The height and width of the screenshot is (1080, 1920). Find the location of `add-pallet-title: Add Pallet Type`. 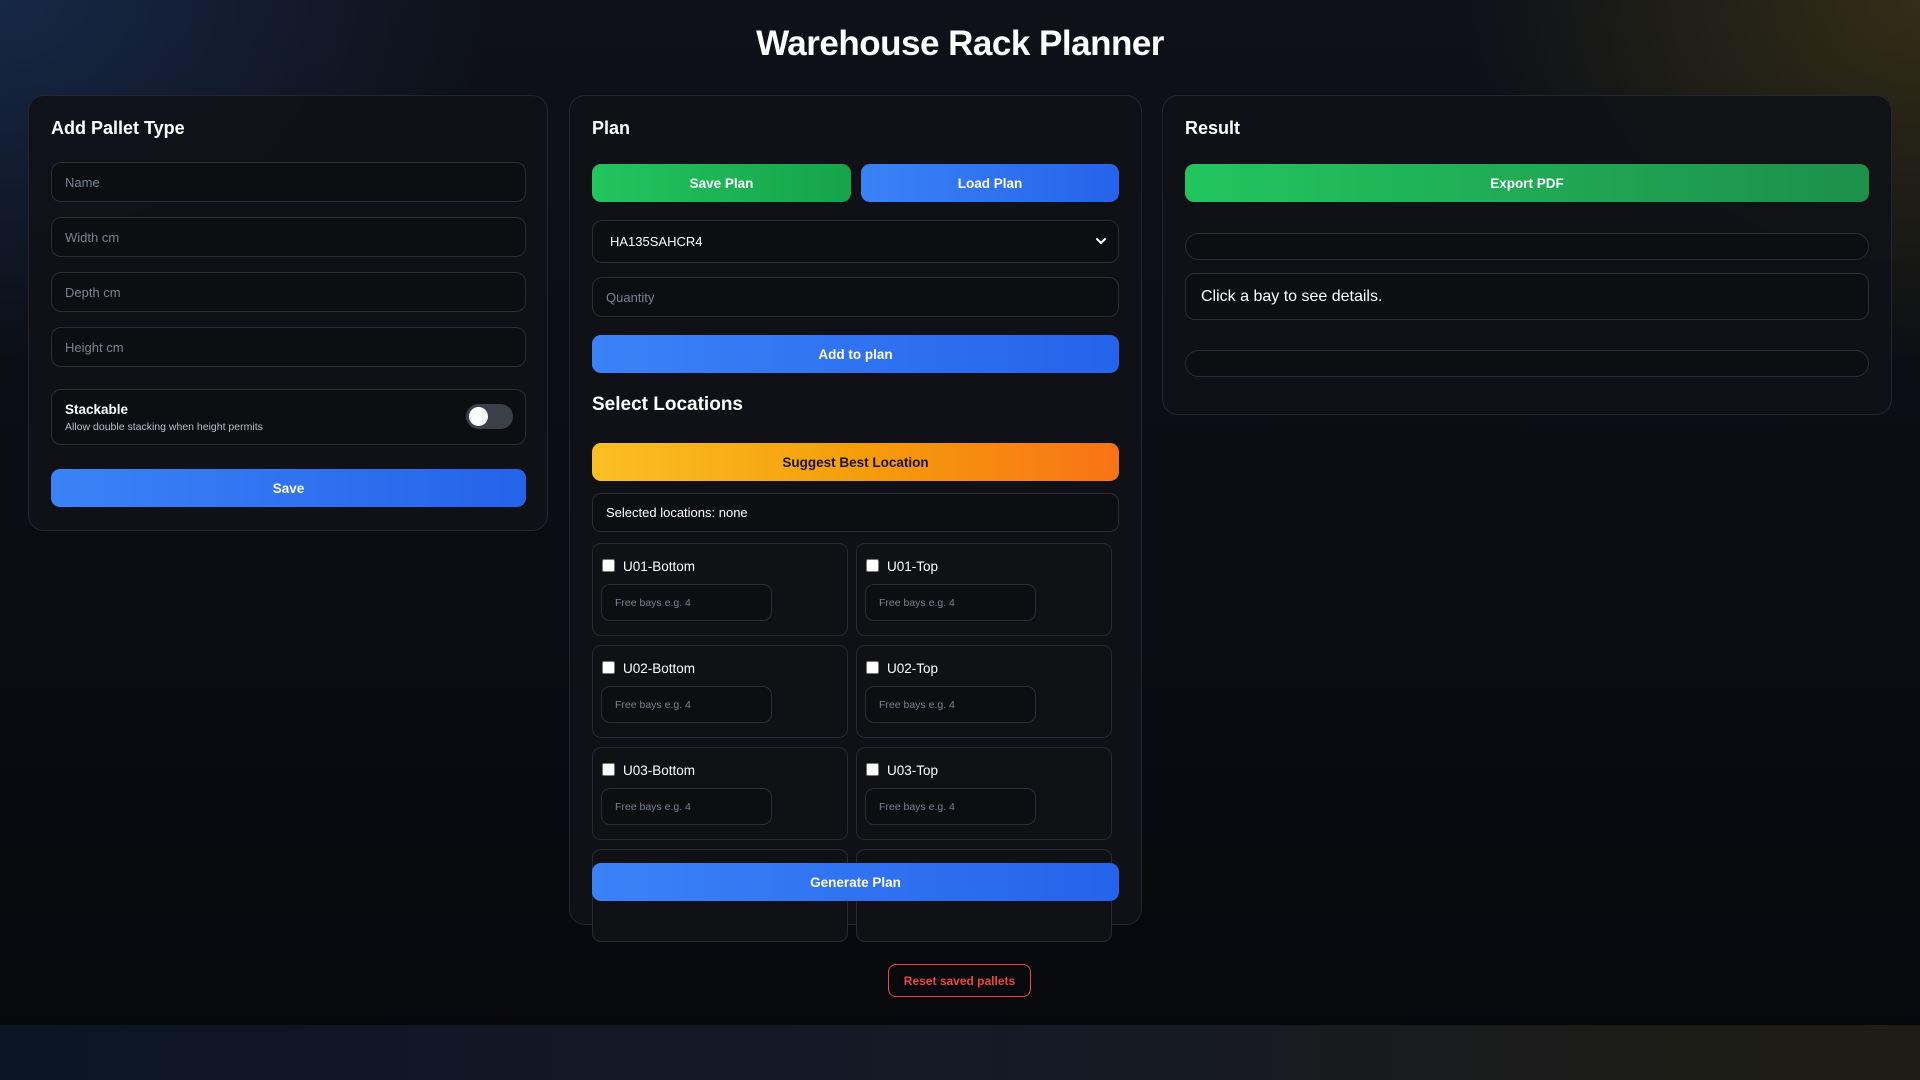

add-pallet-title: Add Pallet Type is located at coordinates (118, 128).